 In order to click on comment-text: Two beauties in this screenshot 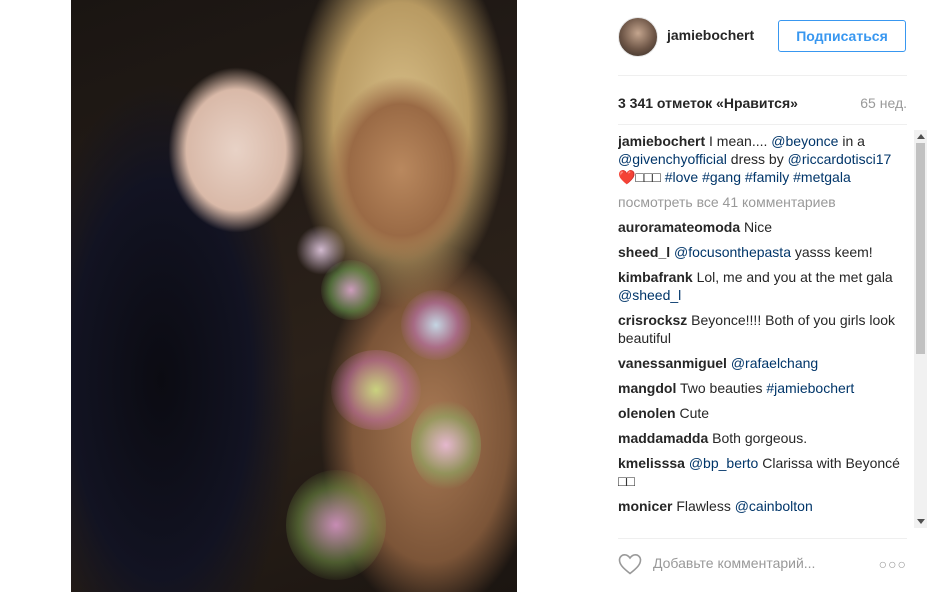, I will do `click(721, 388)`.